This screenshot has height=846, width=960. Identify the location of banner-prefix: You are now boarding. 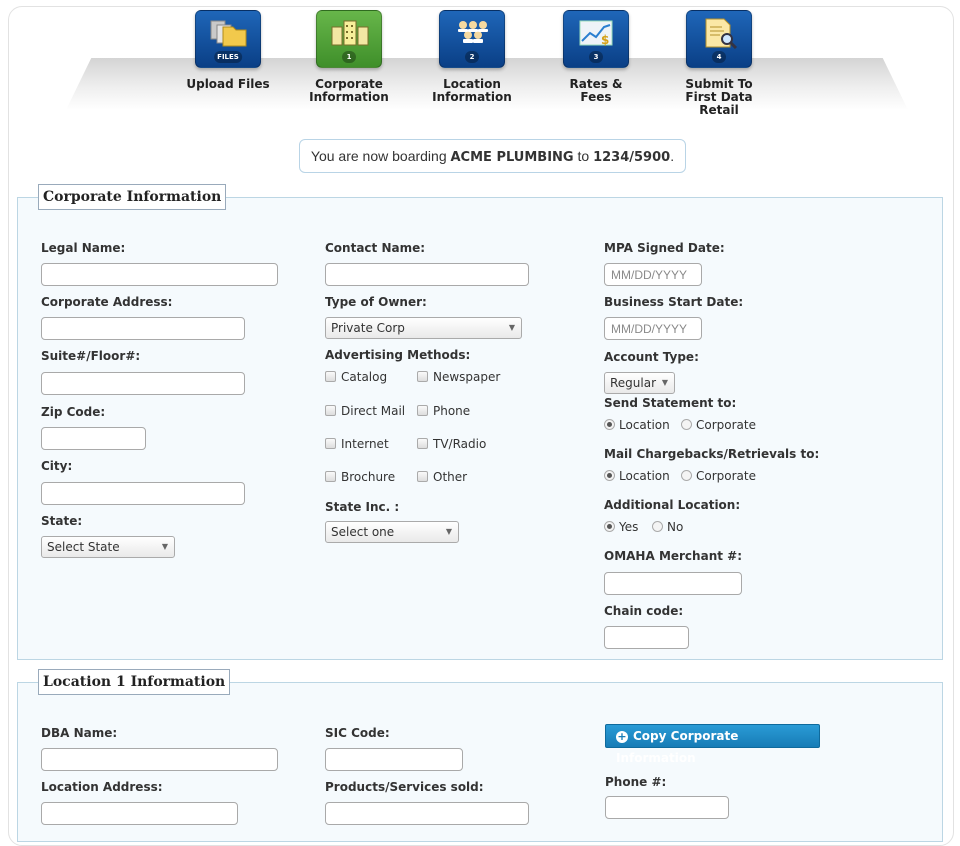
(380, 156).